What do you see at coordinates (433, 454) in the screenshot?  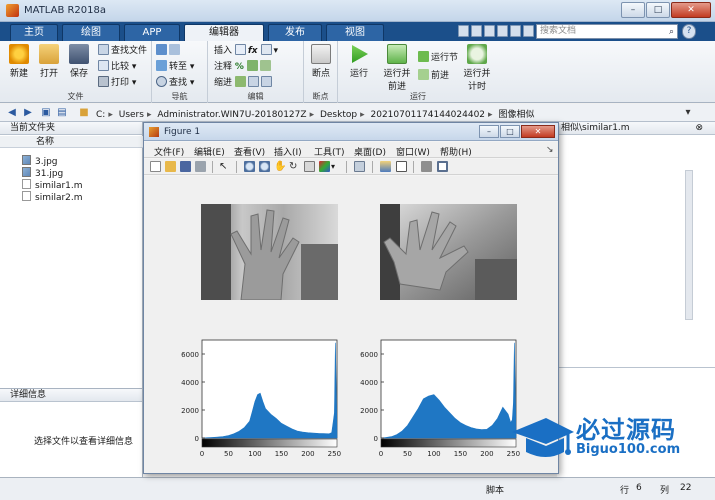 I see `x-tick-label: 100` at bounding box center [433, 454].